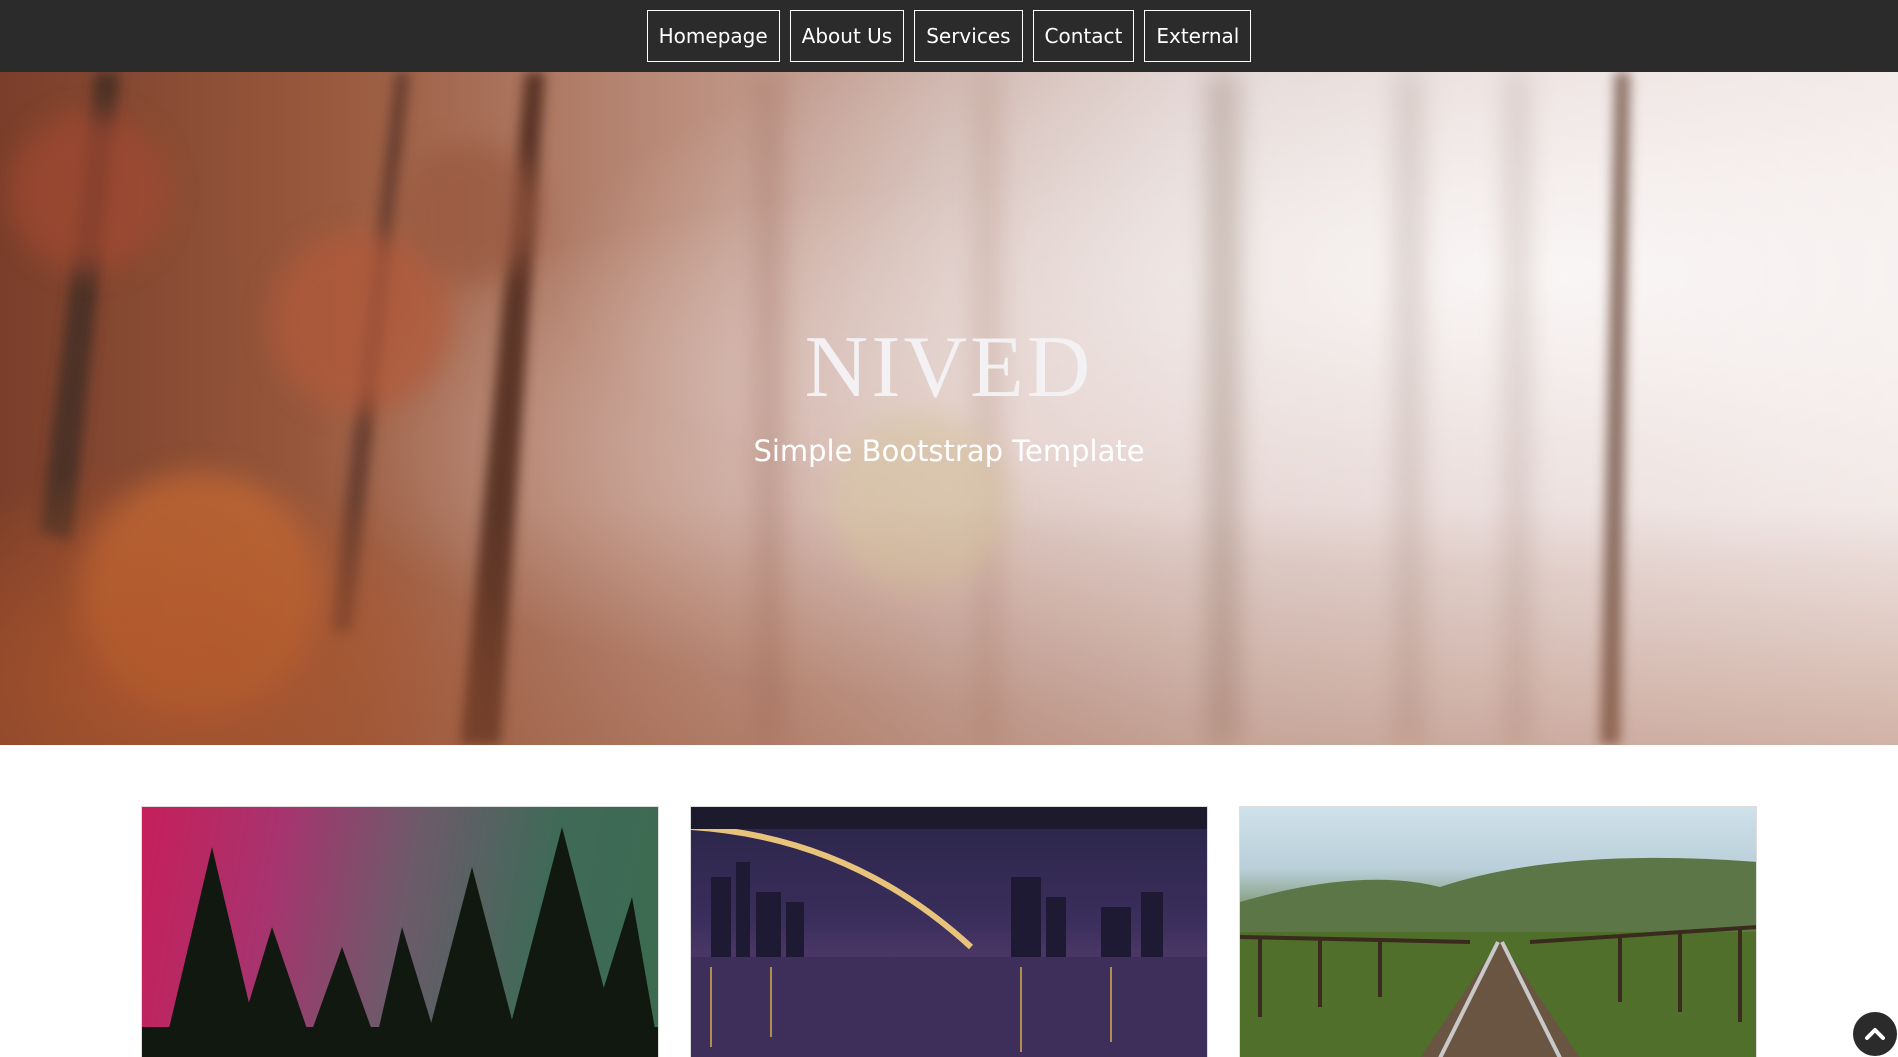 The image size is (1898, 1057). I want to click on card-aurora, so click(400, 931).